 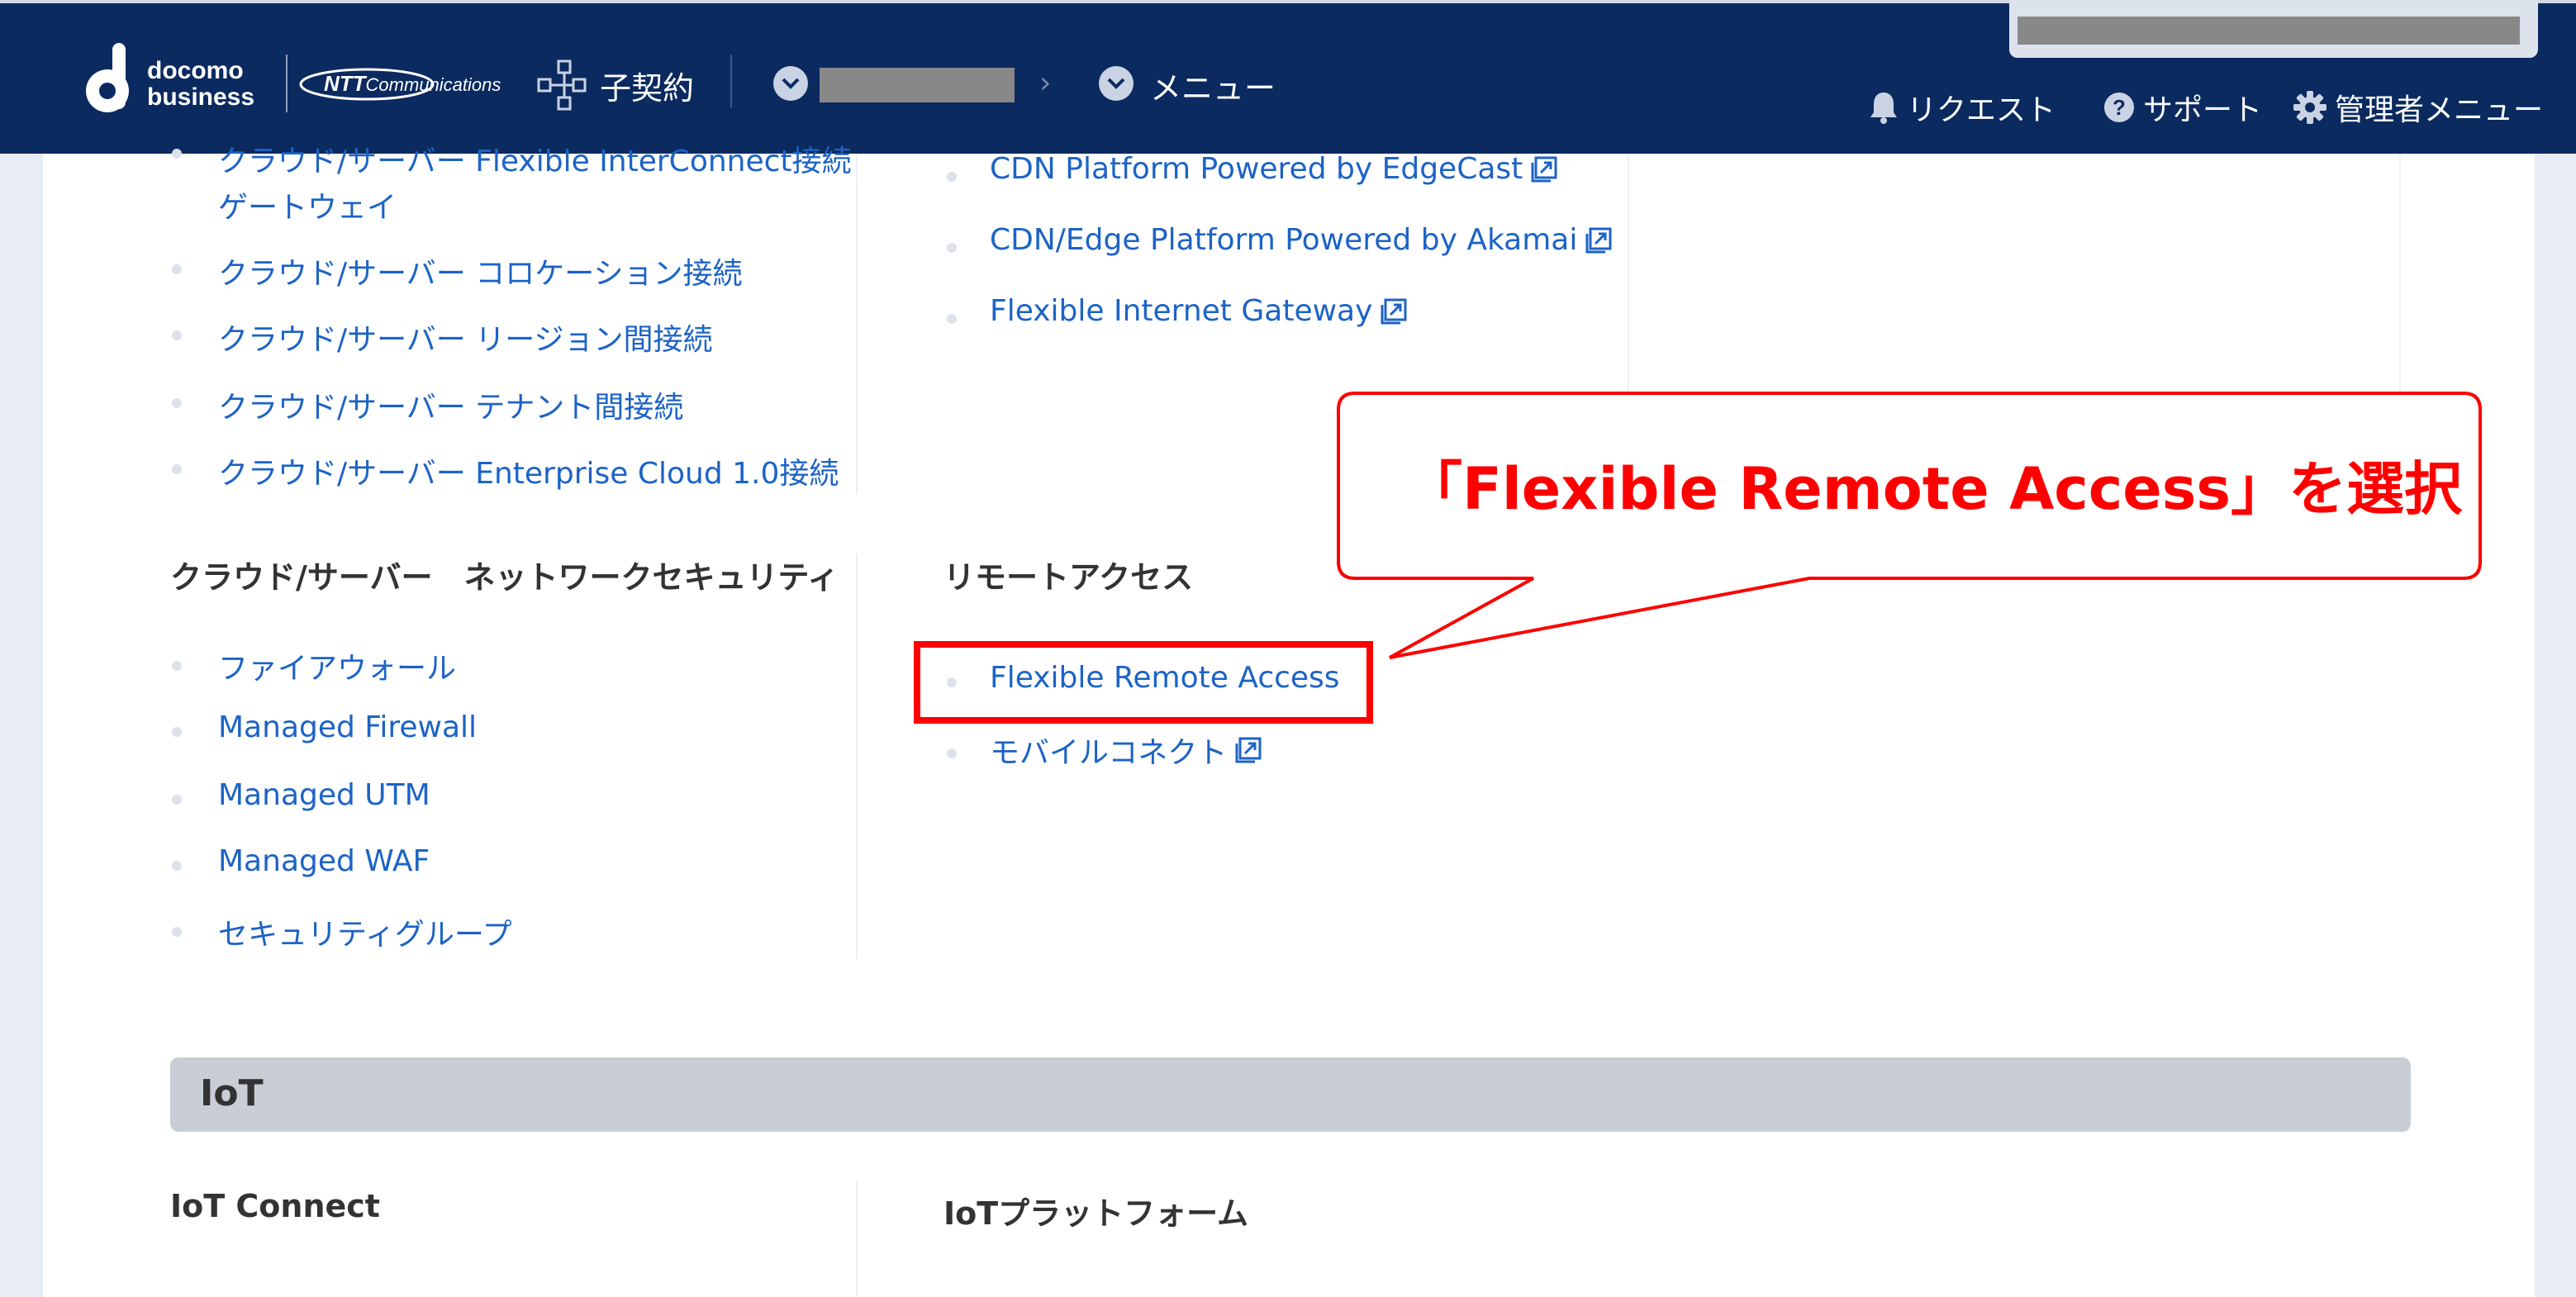 I want to click on ntt-brand: NTT, so click(x=345, y=83).